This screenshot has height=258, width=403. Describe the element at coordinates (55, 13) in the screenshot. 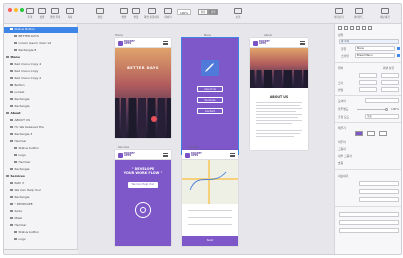

I see `toolbar-links-button: 연결 목록` at that location.